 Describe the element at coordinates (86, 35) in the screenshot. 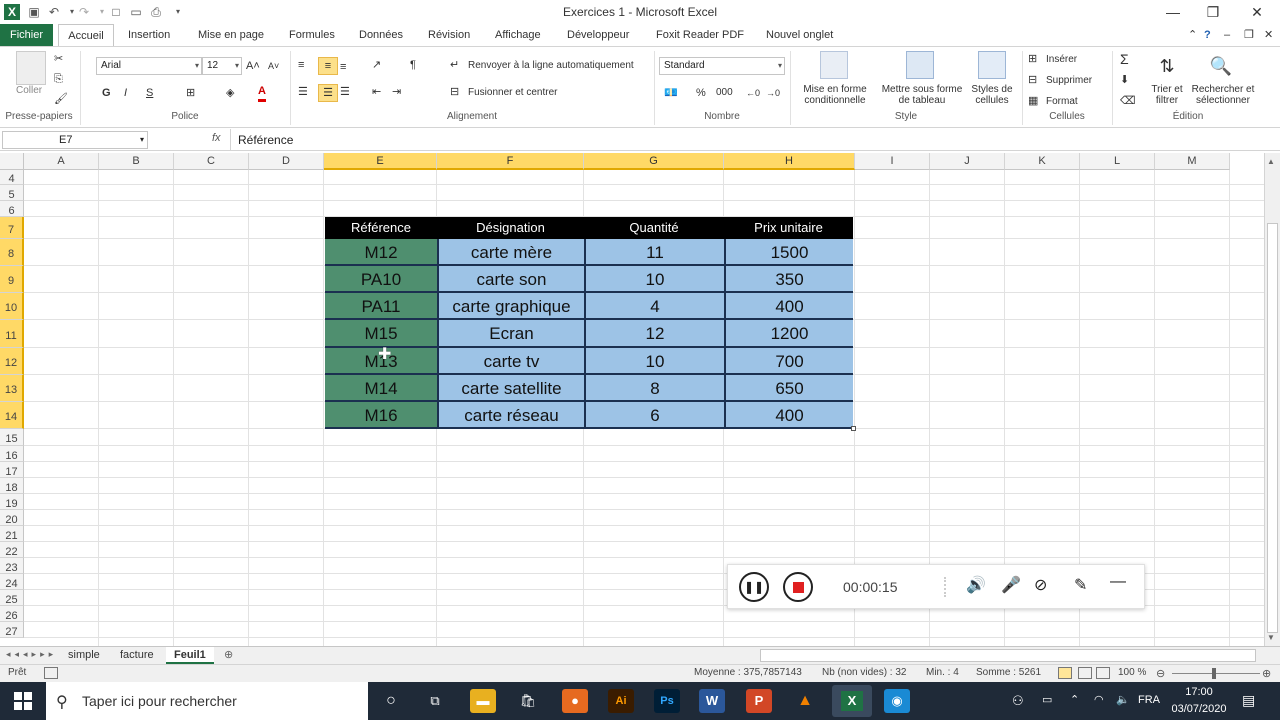

I see `tab-home: Accueil` at that location.